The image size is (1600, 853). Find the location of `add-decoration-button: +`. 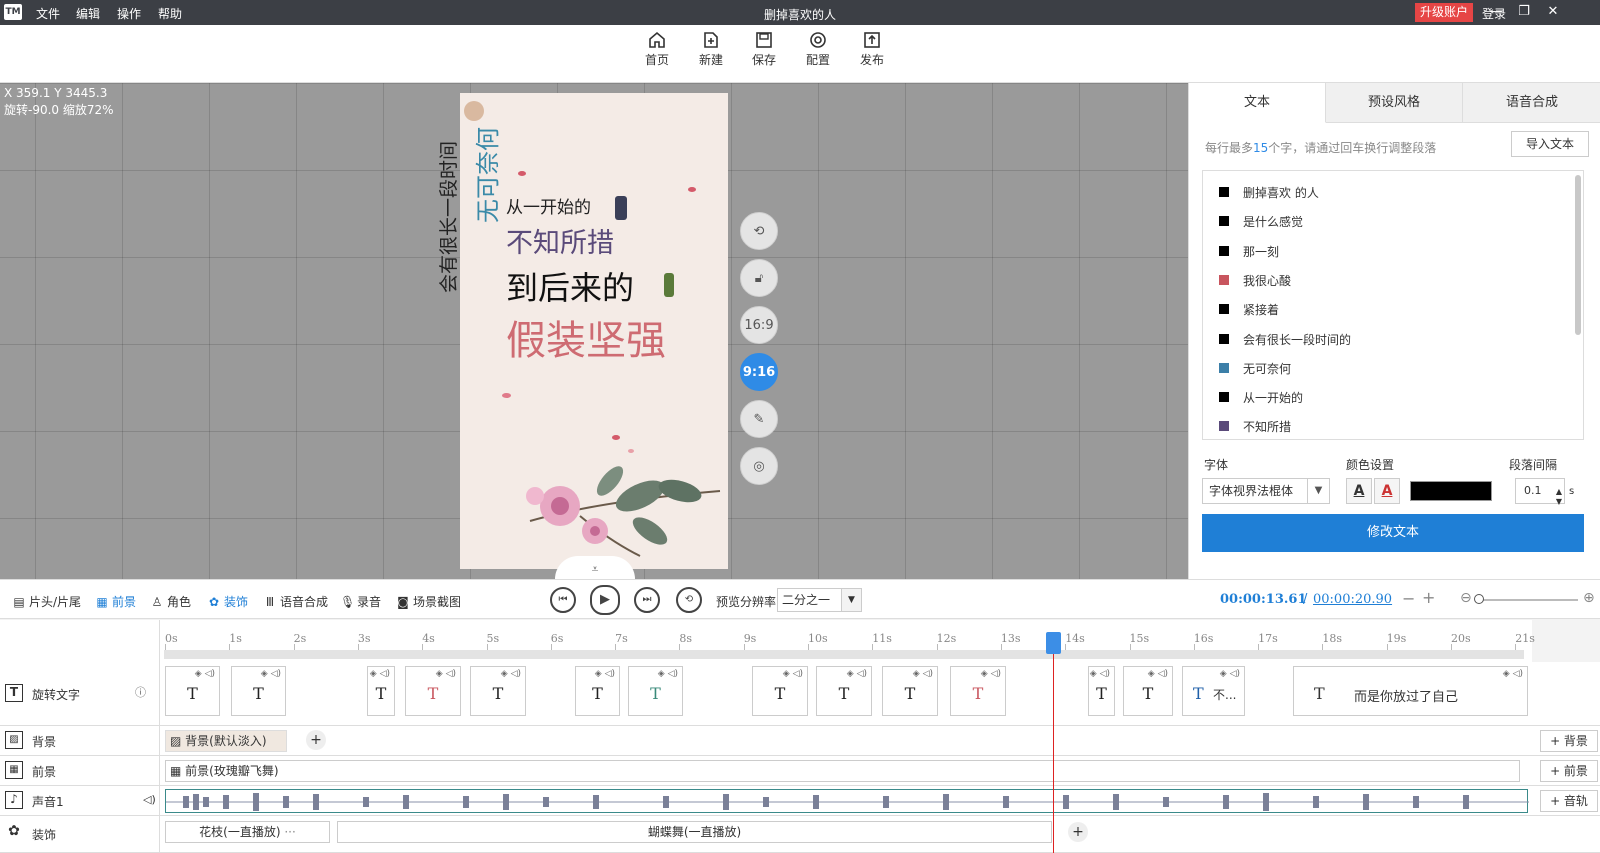

add-decoration-button: + is located at coordinates (1078, 832).